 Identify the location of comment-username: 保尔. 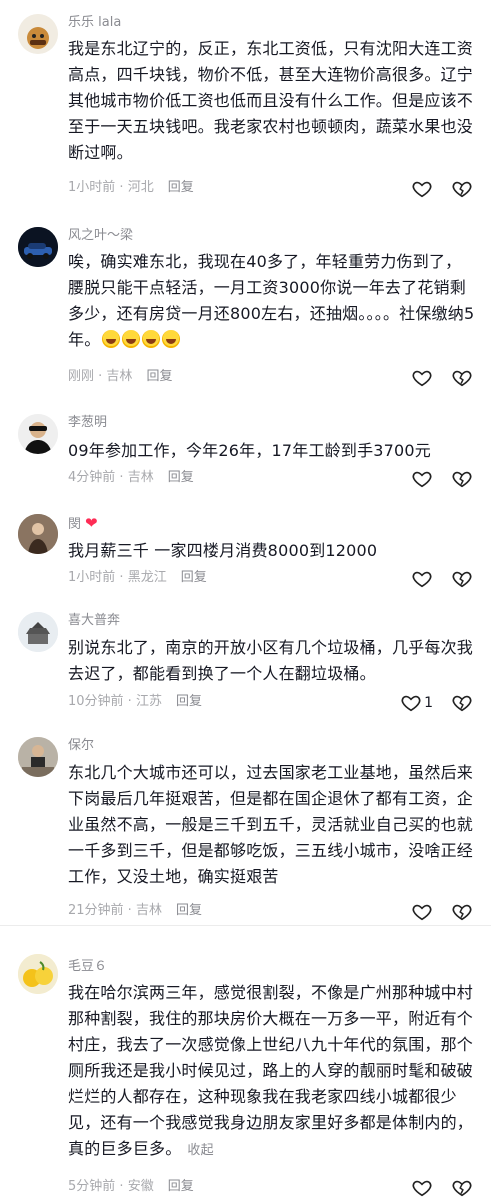
(81, 746).